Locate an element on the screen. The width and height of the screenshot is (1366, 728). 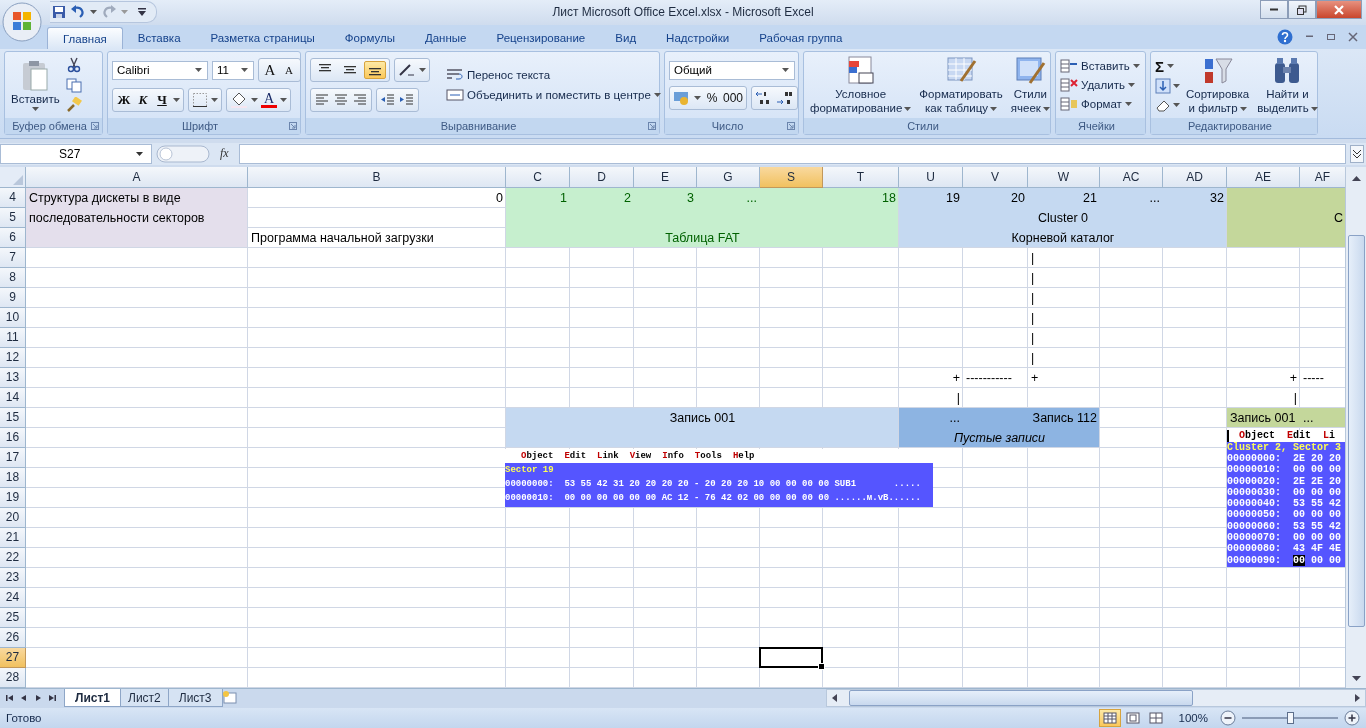
zoom-in-icon is located at coordinates (1352, 718).